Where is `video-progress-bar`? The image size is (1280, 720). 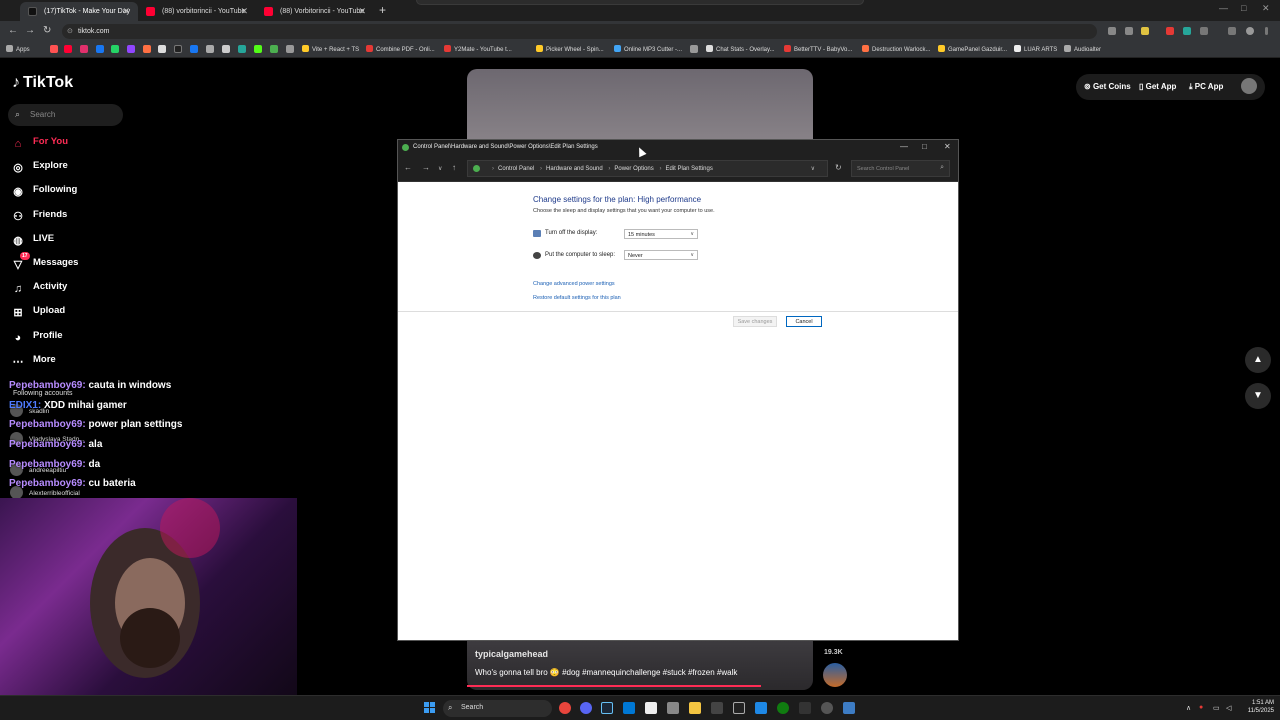 video-progress-bar is located at coordinates (614, 686).